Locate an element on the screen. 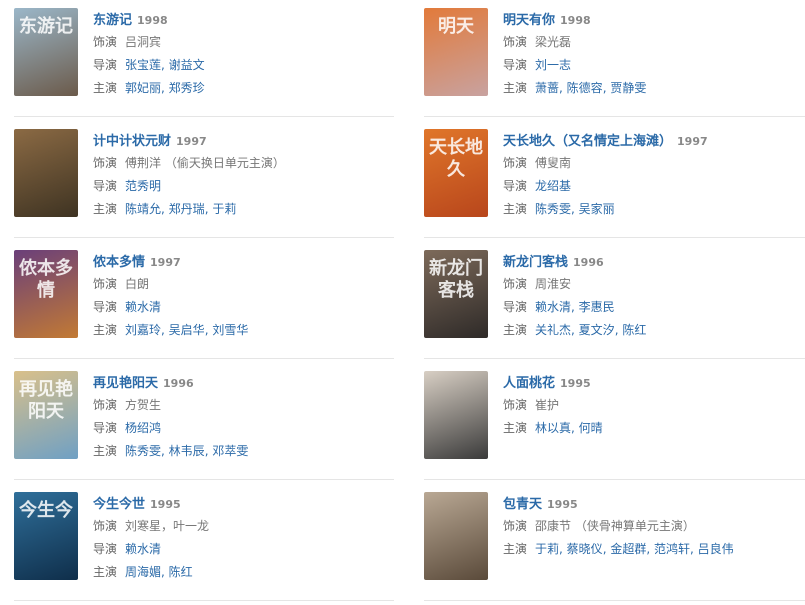  film-poster: 新龙门客栈 is located at coordinates (456, 294).